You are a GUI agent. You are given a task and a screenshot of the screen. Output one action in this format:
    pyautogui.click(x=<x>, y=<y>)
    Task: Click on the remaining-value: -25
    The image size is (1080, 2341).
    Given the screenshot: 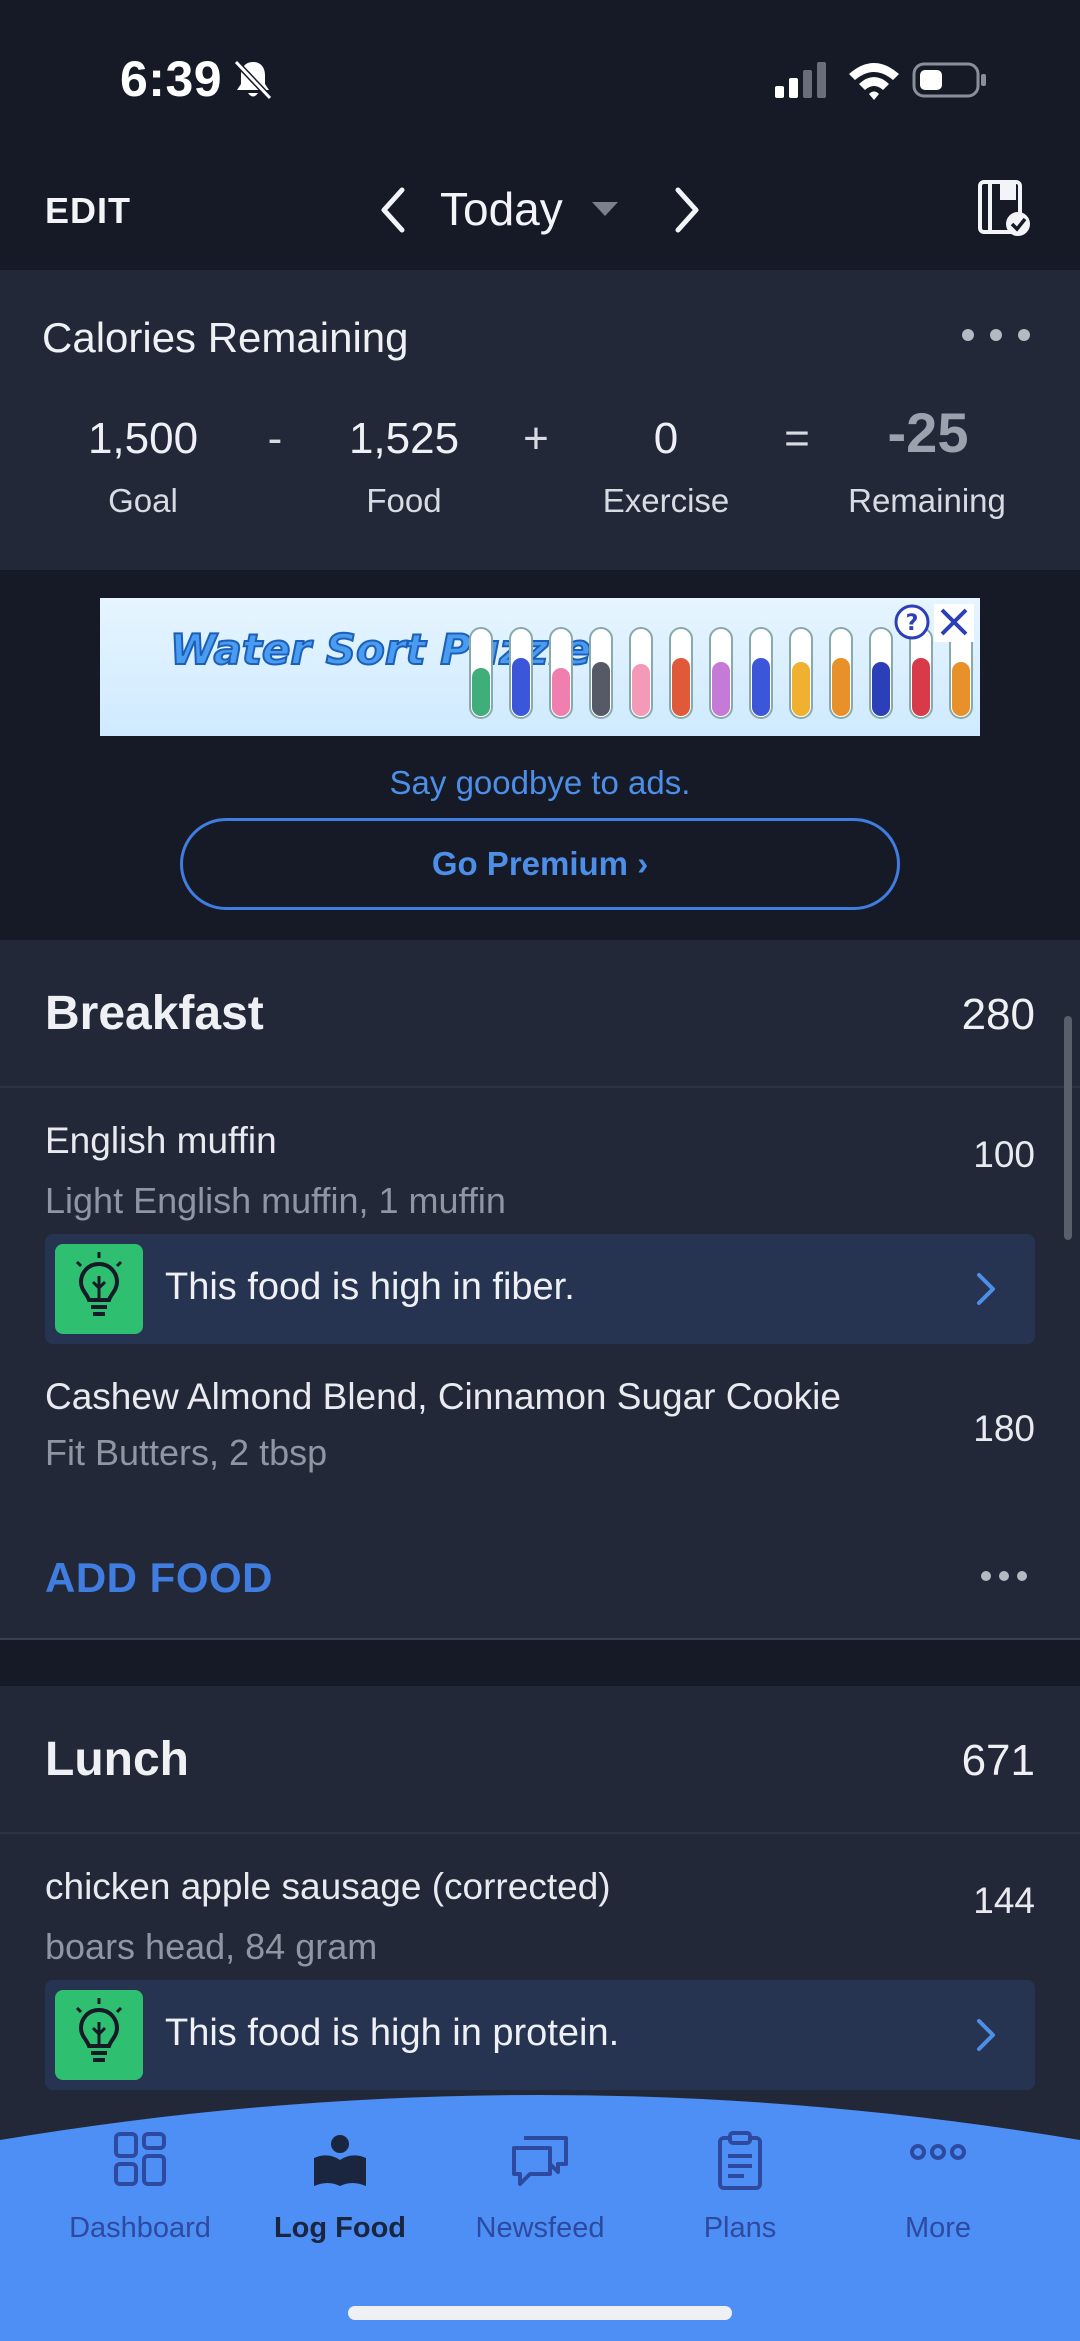 What is the action you would take?
    pyautogui.click(x=928, y=432)
    